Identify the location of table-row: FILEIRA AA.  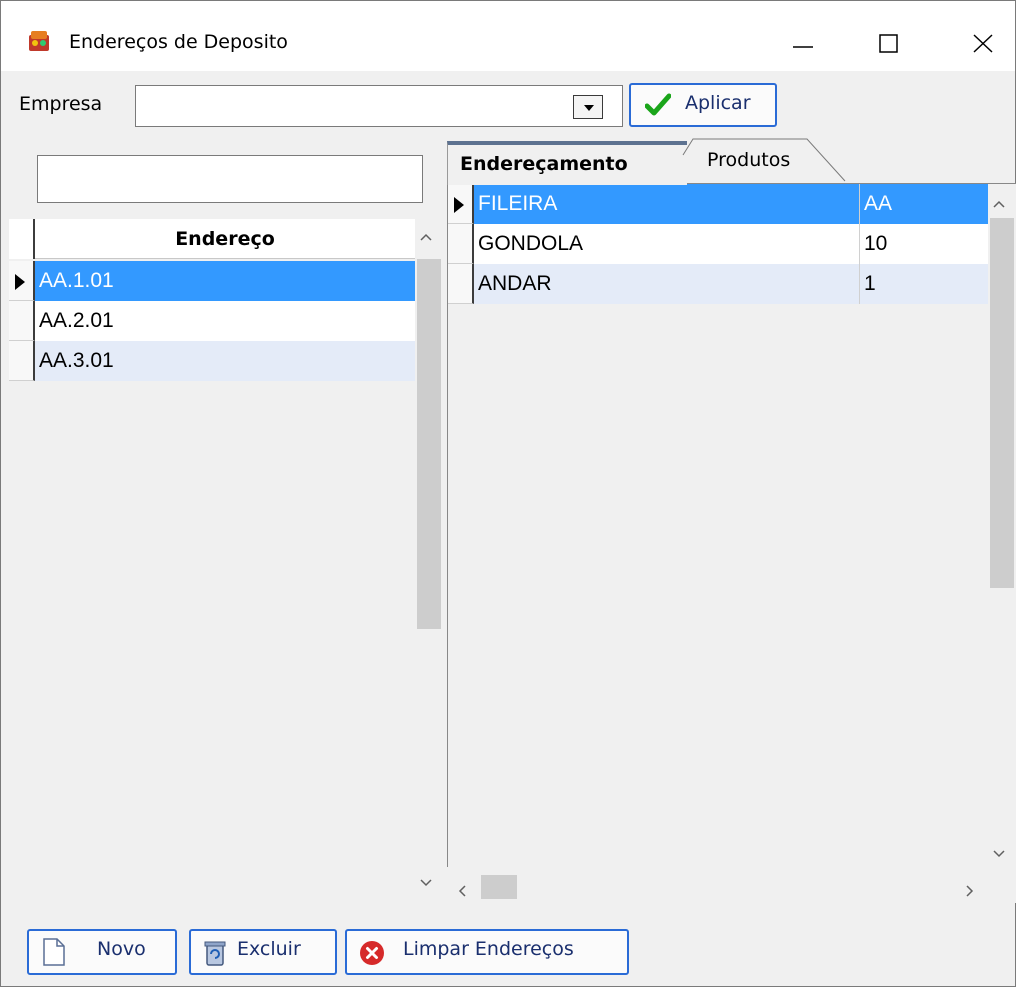
(718, 204).